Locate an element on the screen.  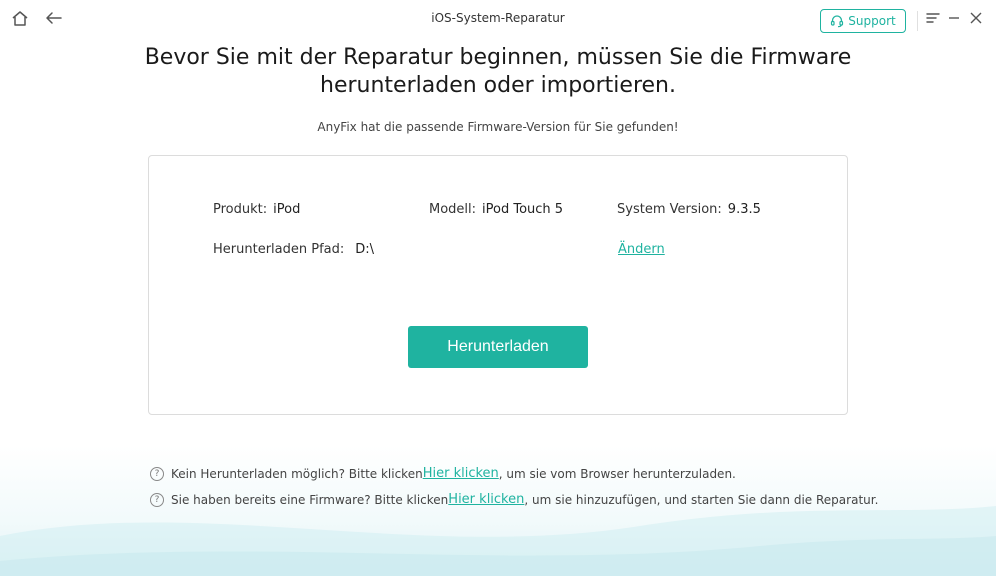
product-label: Produkt: is located at coordinates (240, 209).